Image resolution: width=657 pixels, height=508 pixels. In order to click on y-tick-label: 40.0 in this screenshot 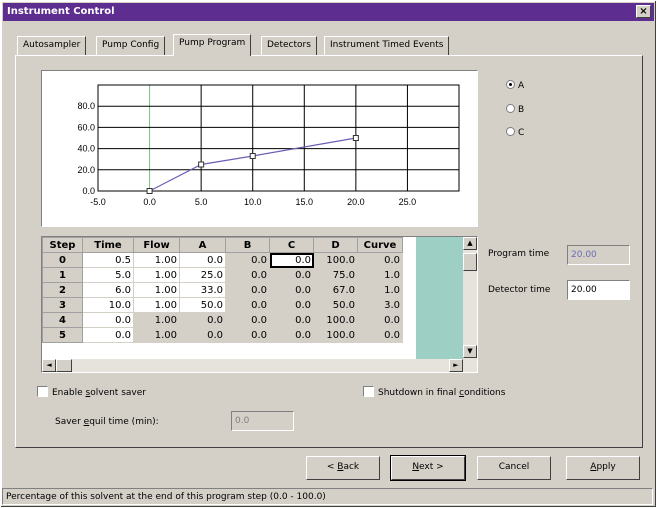, I will do `click(86, 149)`.